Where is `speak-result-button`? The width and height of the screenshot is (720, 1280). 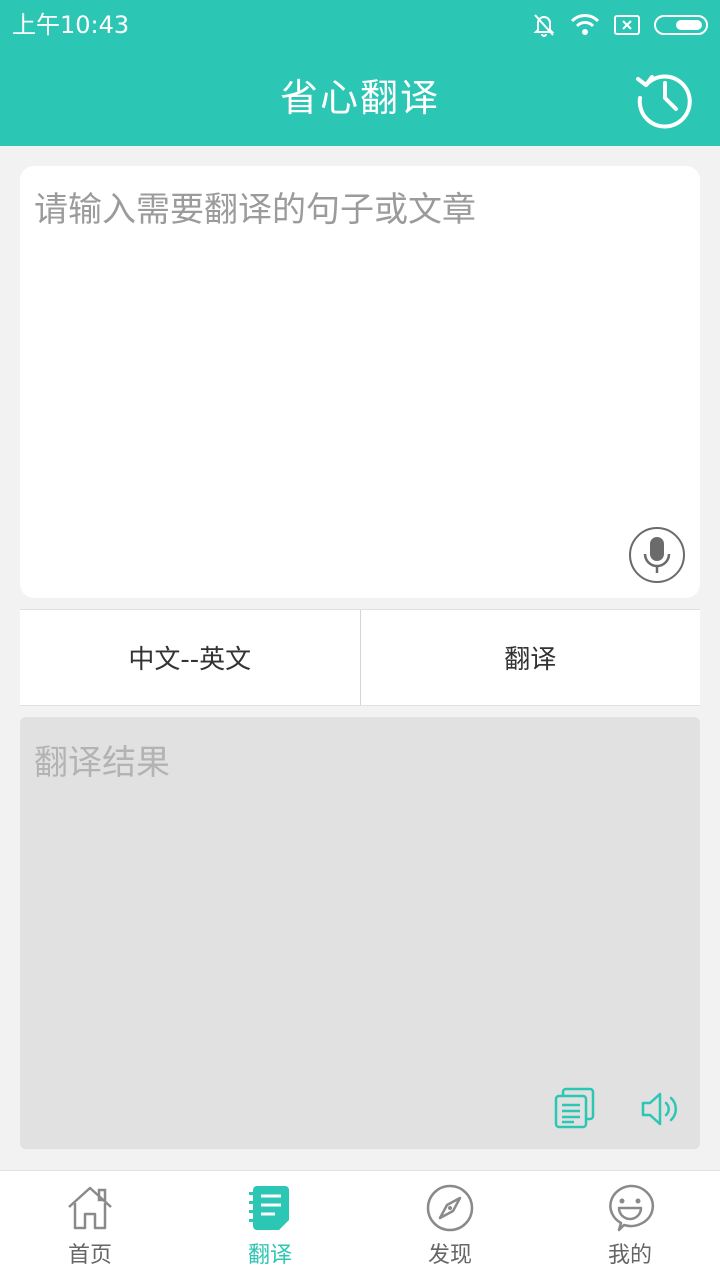
speak-result-button is located at coordinates (660, 1109).